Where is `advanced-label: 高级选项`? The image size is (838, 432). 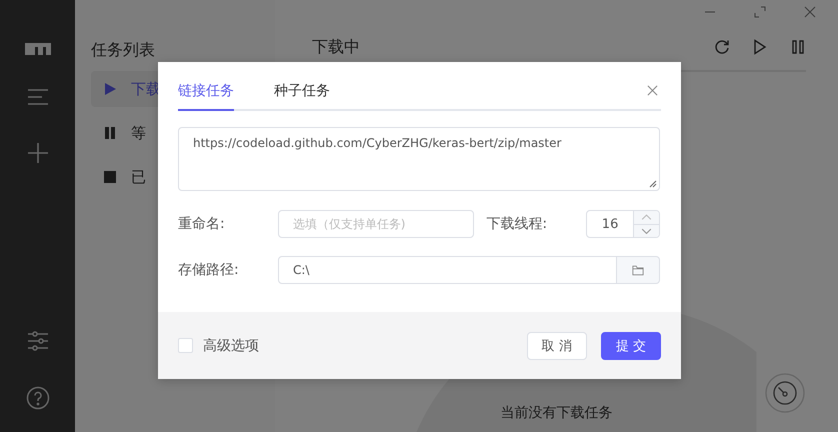 advanced-label: 高级选项 is located at coordinates (231, 345).